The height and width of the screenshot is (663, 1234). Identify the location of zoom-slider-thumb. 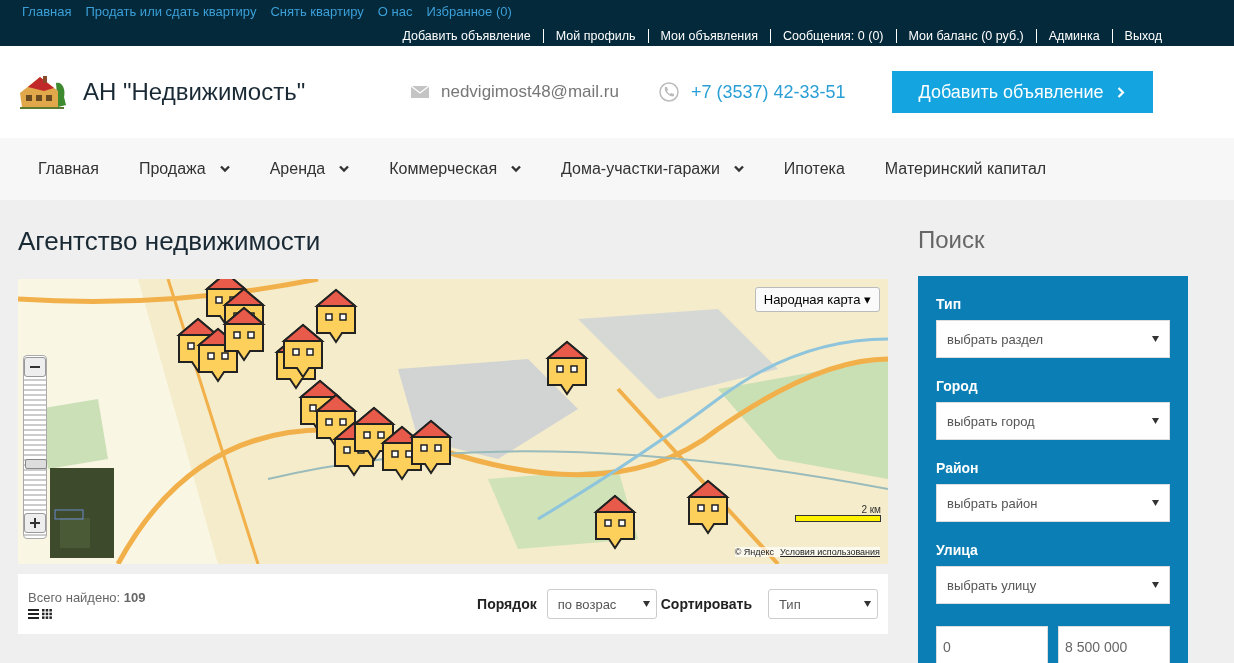
(36, 464).